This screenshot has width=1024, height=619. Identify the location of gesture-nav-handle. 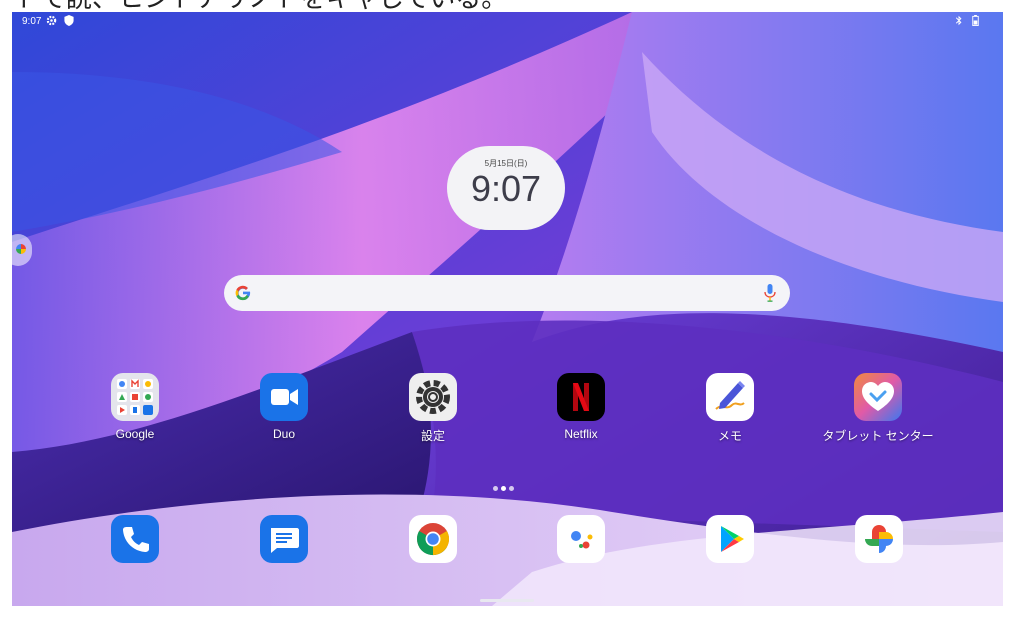
(507, 600).